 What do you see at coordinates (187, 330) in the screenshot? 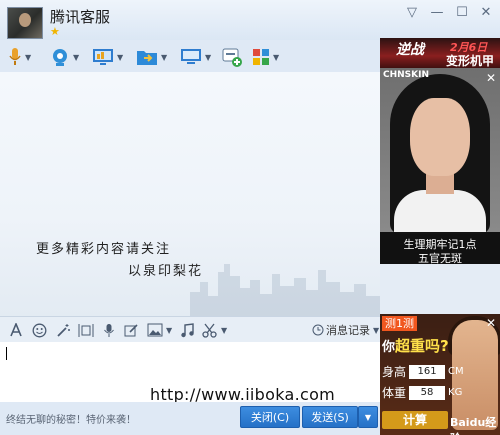
I see `music-icon` at bounding box center [187, 330].